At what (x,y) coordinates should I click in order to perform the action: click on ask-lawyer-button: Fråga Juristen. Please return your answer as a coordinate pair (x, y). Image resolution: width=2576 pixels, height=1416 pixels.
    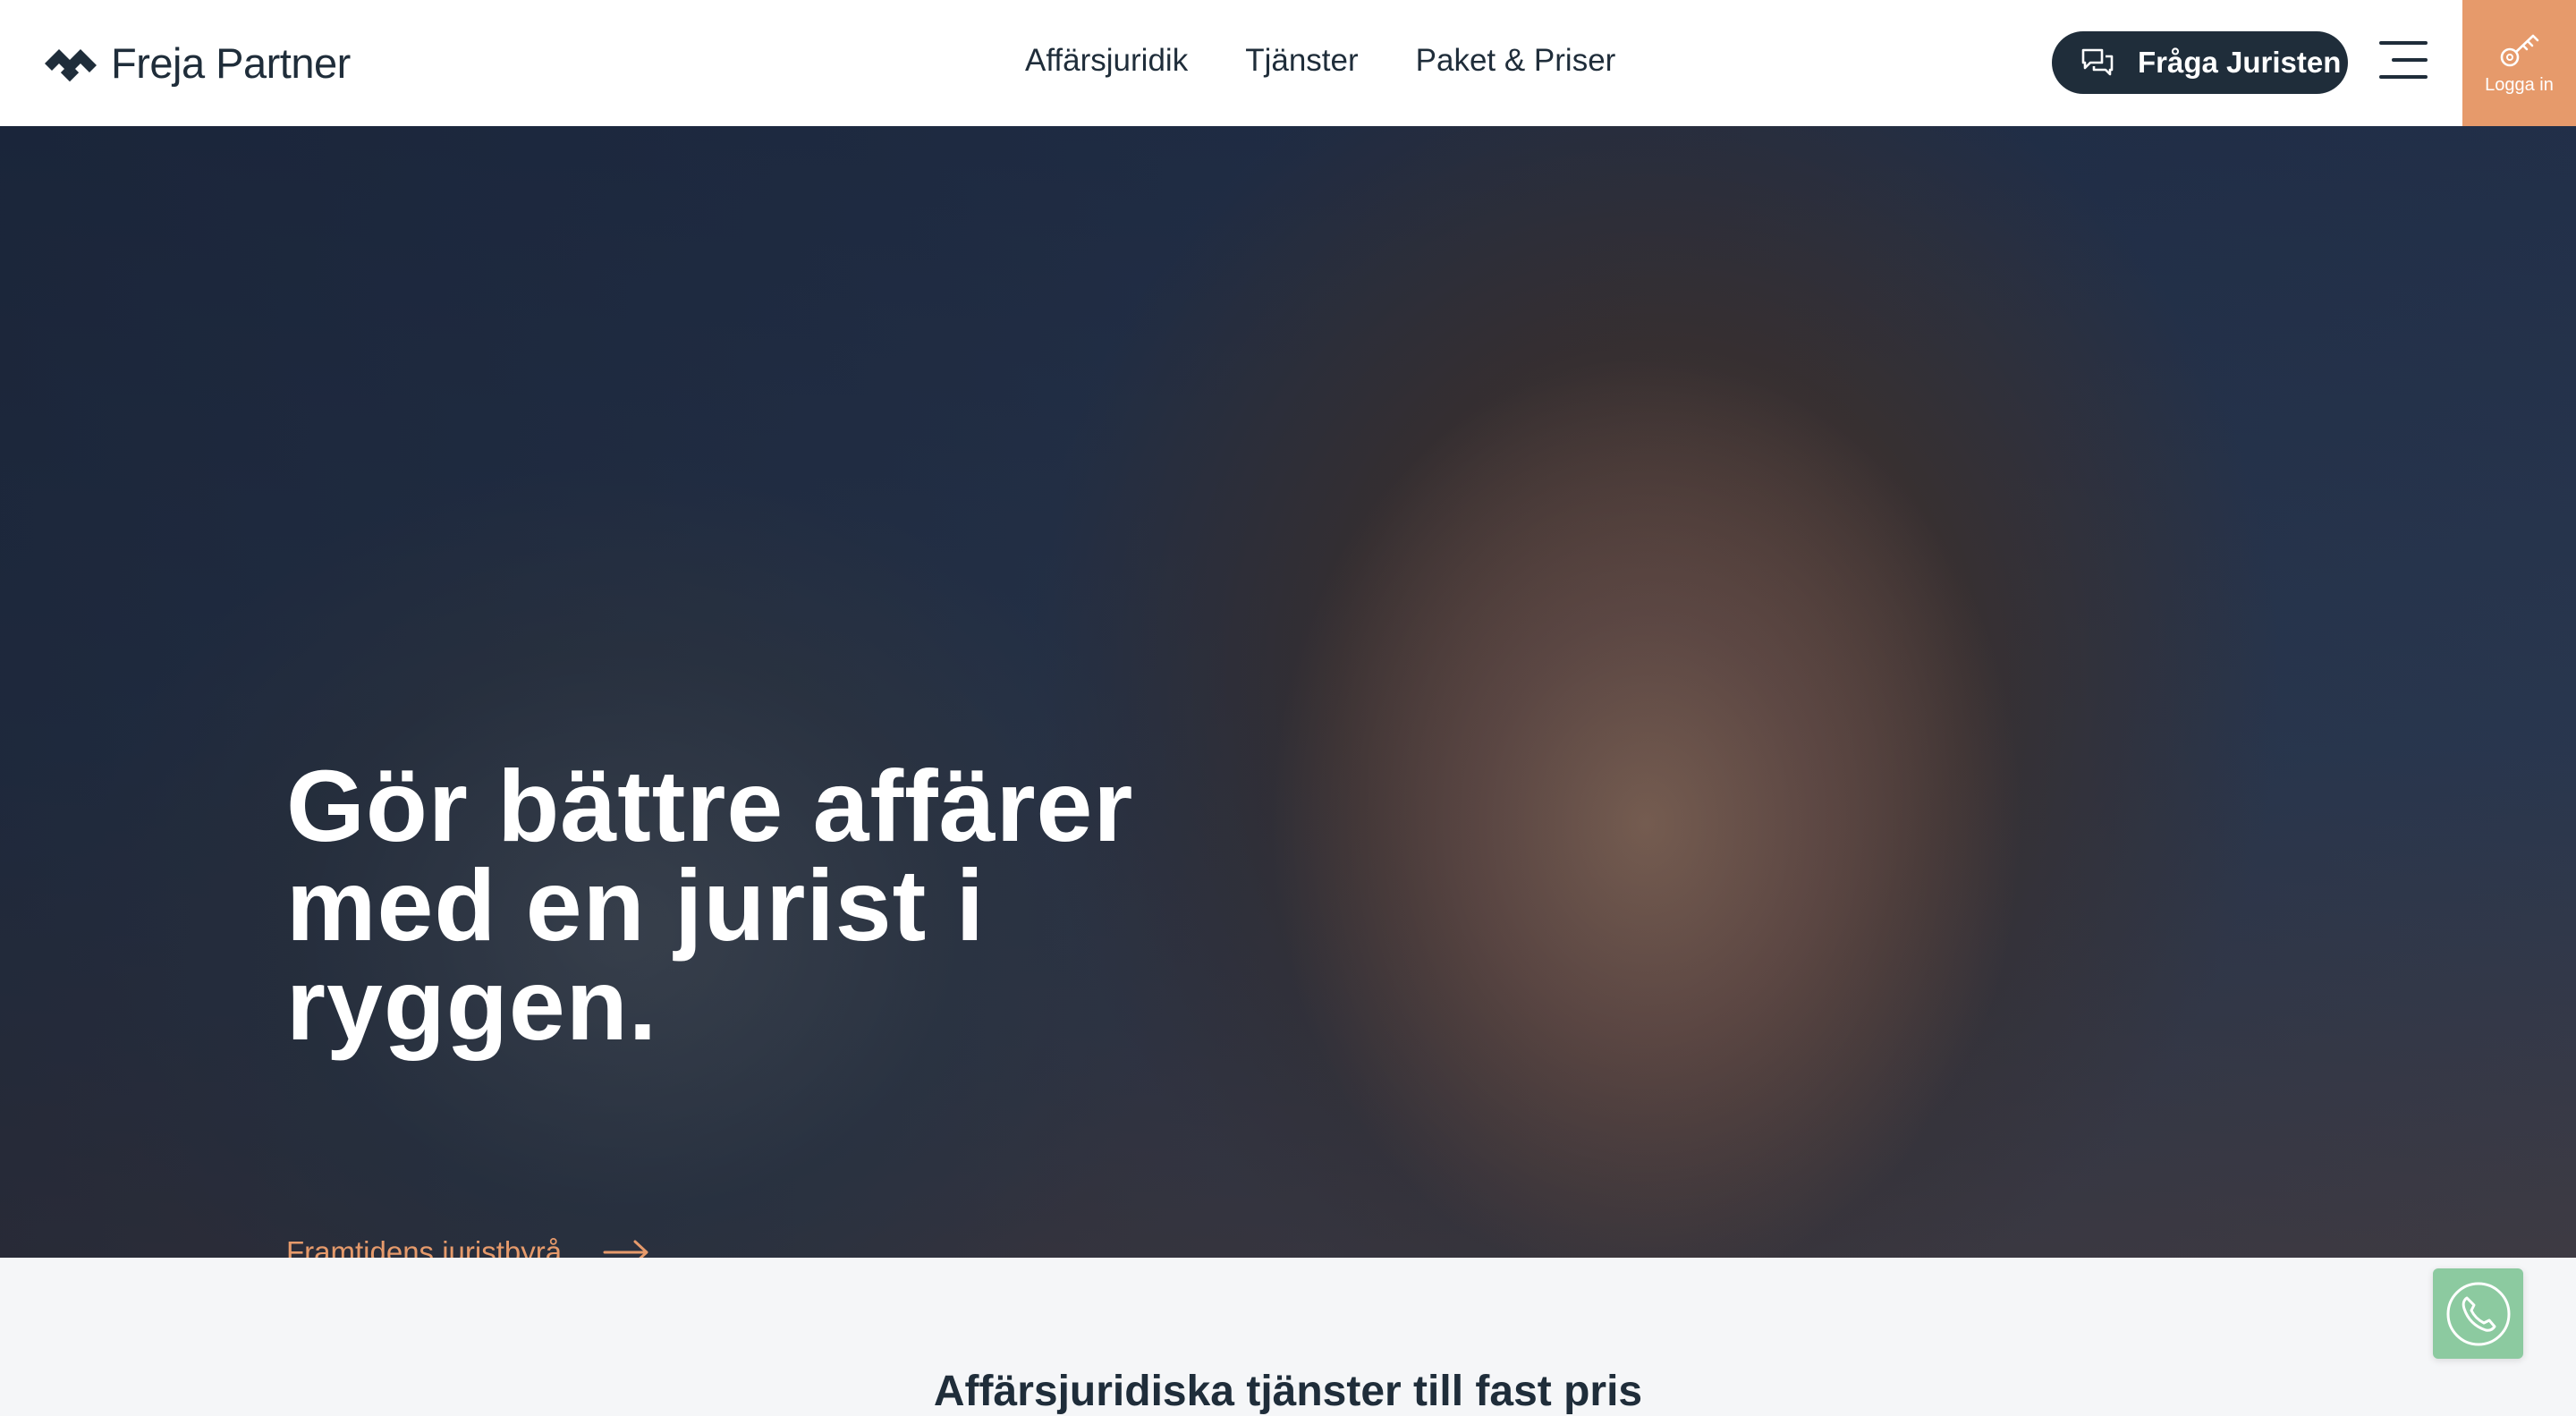
    Looking at the image, I should click on (2200, 63).